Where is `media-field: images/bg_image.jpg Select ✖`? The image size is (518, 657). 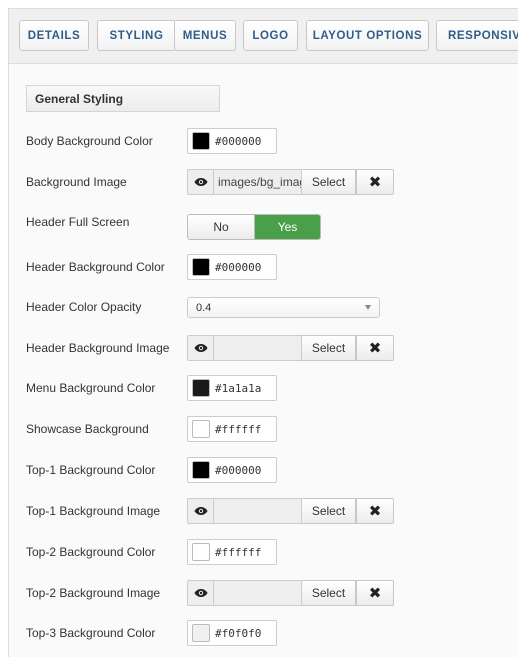
media-field: images/bg_image.jpg Select ✖ is located at coordinates (290, 182).